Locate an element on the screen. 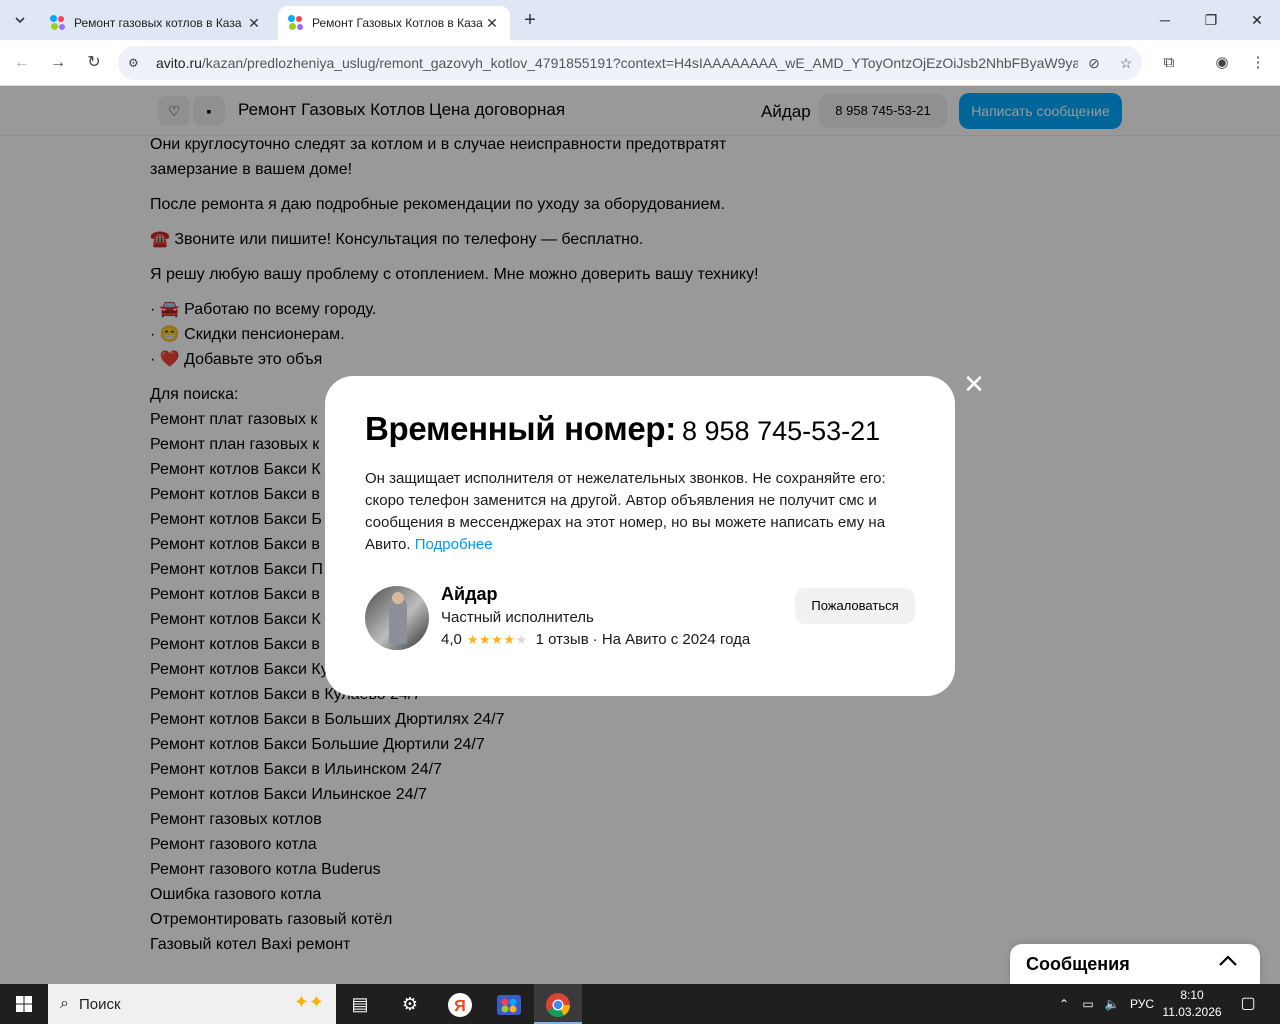  new-tab-button: + is located at coordinates (530, 21).